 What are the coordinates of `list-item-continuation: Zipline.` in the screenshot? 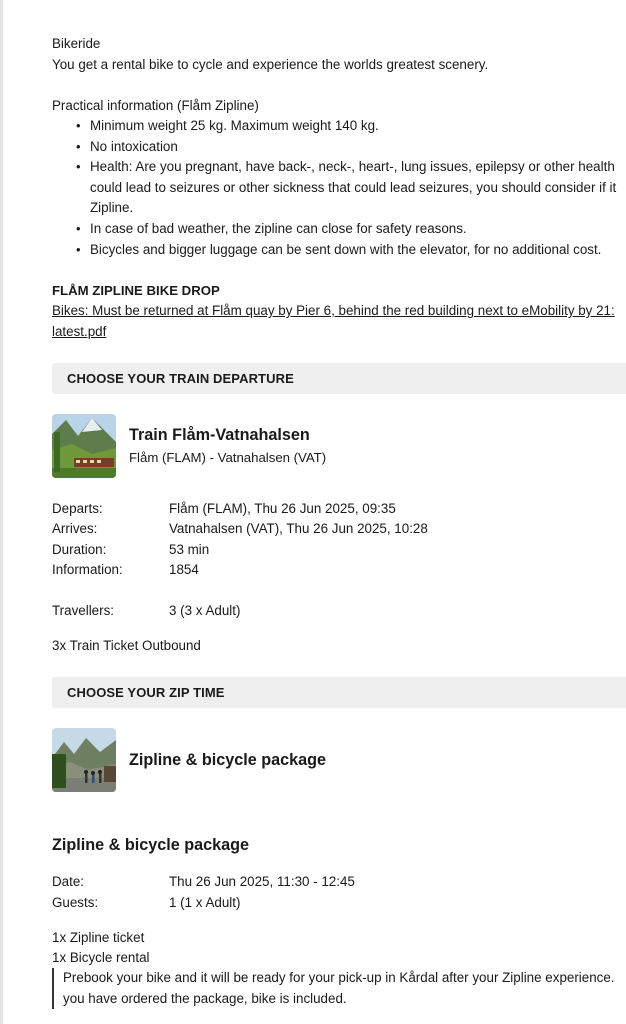 It's located at (112, 208).